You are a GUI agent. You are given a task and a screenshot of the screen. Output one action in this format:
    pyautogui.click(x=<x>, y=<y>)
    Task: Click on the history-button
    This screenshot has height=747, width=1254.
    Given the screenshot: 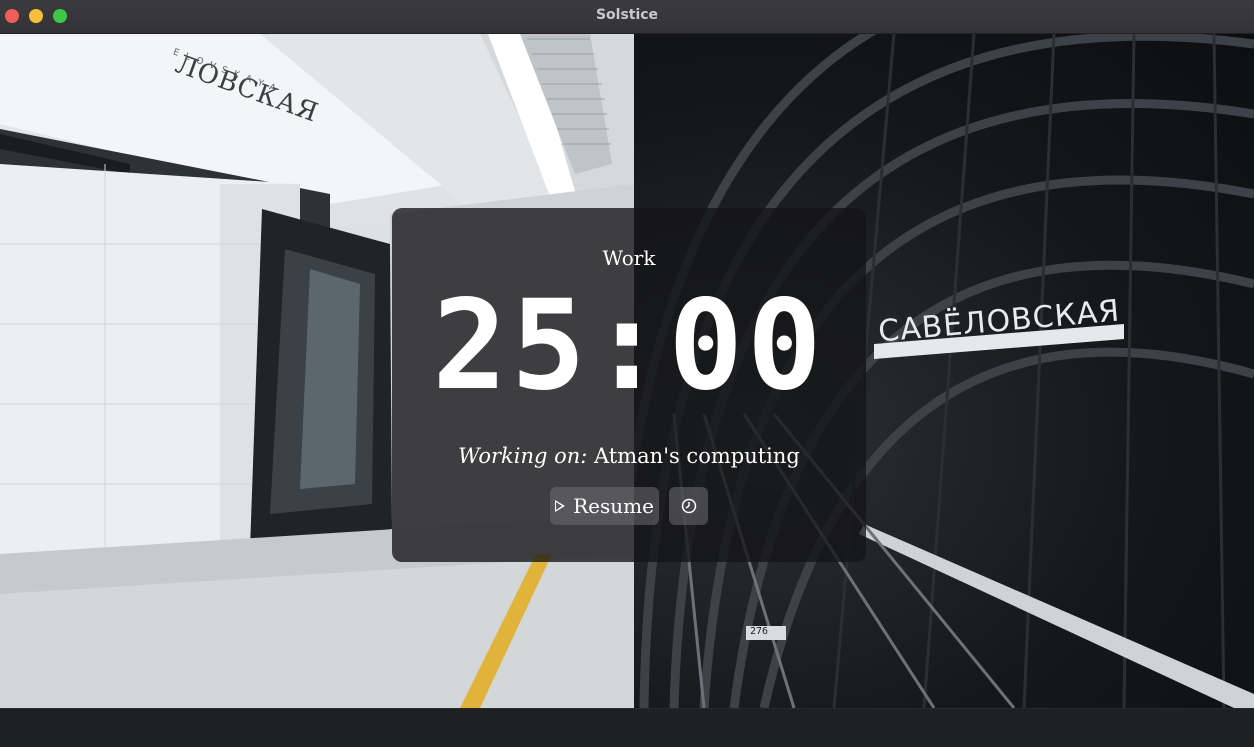 What is the action you would take?
    pyautogui.click(x=688, y=506)
    